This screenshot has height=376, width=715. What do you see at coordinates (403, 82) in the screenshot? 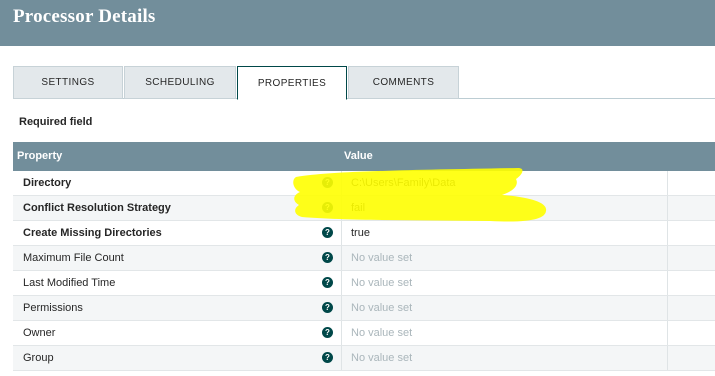
I see `tab-comments: COMMENTS` at bounding box center [403, 82].